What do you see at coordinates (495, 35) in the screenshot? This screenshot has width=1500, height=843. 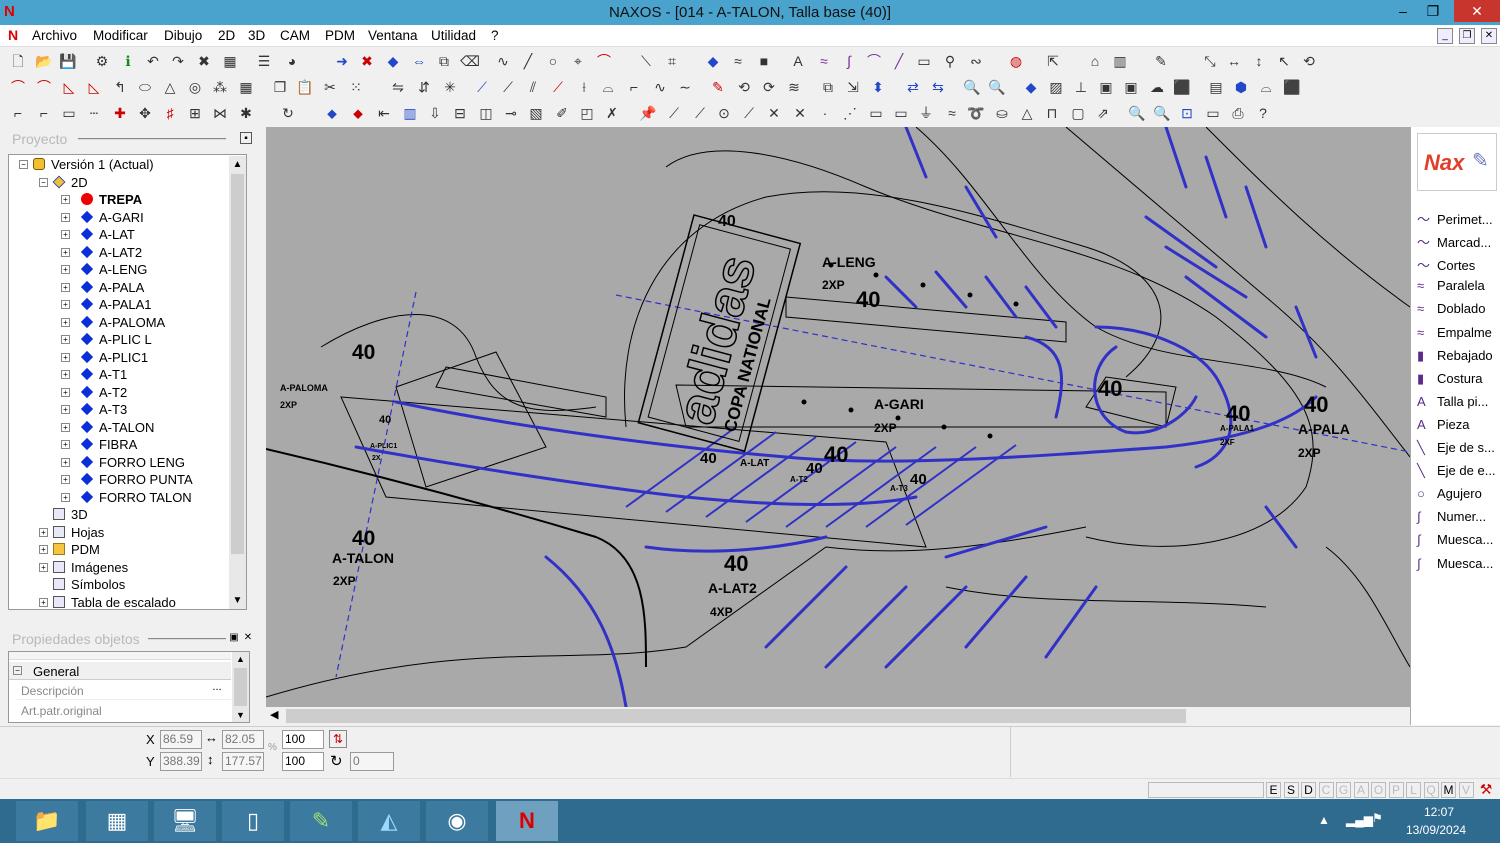 I see `menu-help: ?` at bounding box center [495, 35].